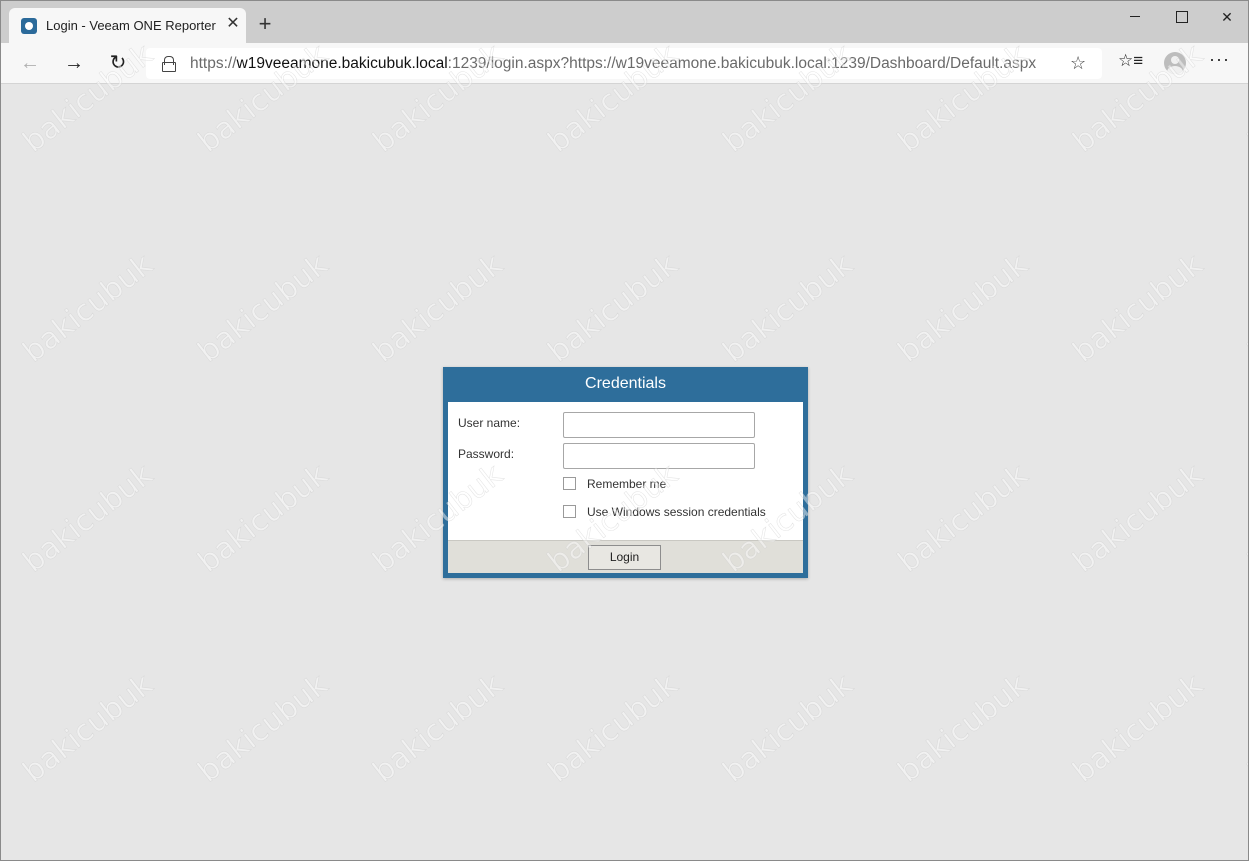 The height and width of the screenshot is (861, 1249). What do you see at coordinates (29, 26) in the screenshot?
I see `veeam-favicon-icon` at bounding box center [29, 26].